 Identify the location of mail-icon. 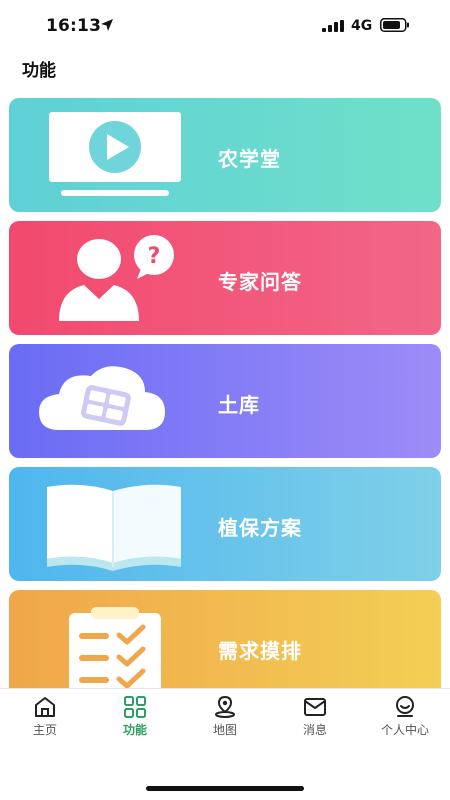
(315, 707).